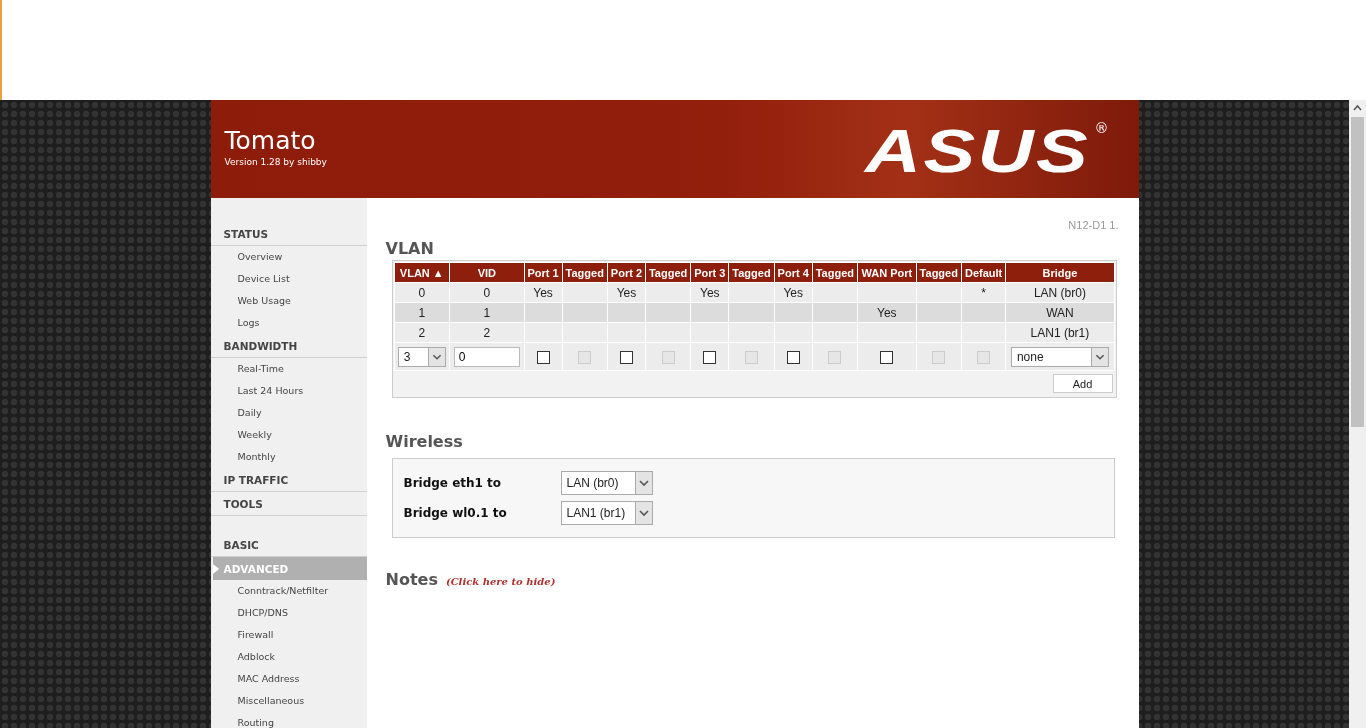 The height and width of the screenshot is (728, 1366). Describe the element at coordinates (455, 513) in the screenshot. I see `field-label: Bridge wl0.1 to` at that location.